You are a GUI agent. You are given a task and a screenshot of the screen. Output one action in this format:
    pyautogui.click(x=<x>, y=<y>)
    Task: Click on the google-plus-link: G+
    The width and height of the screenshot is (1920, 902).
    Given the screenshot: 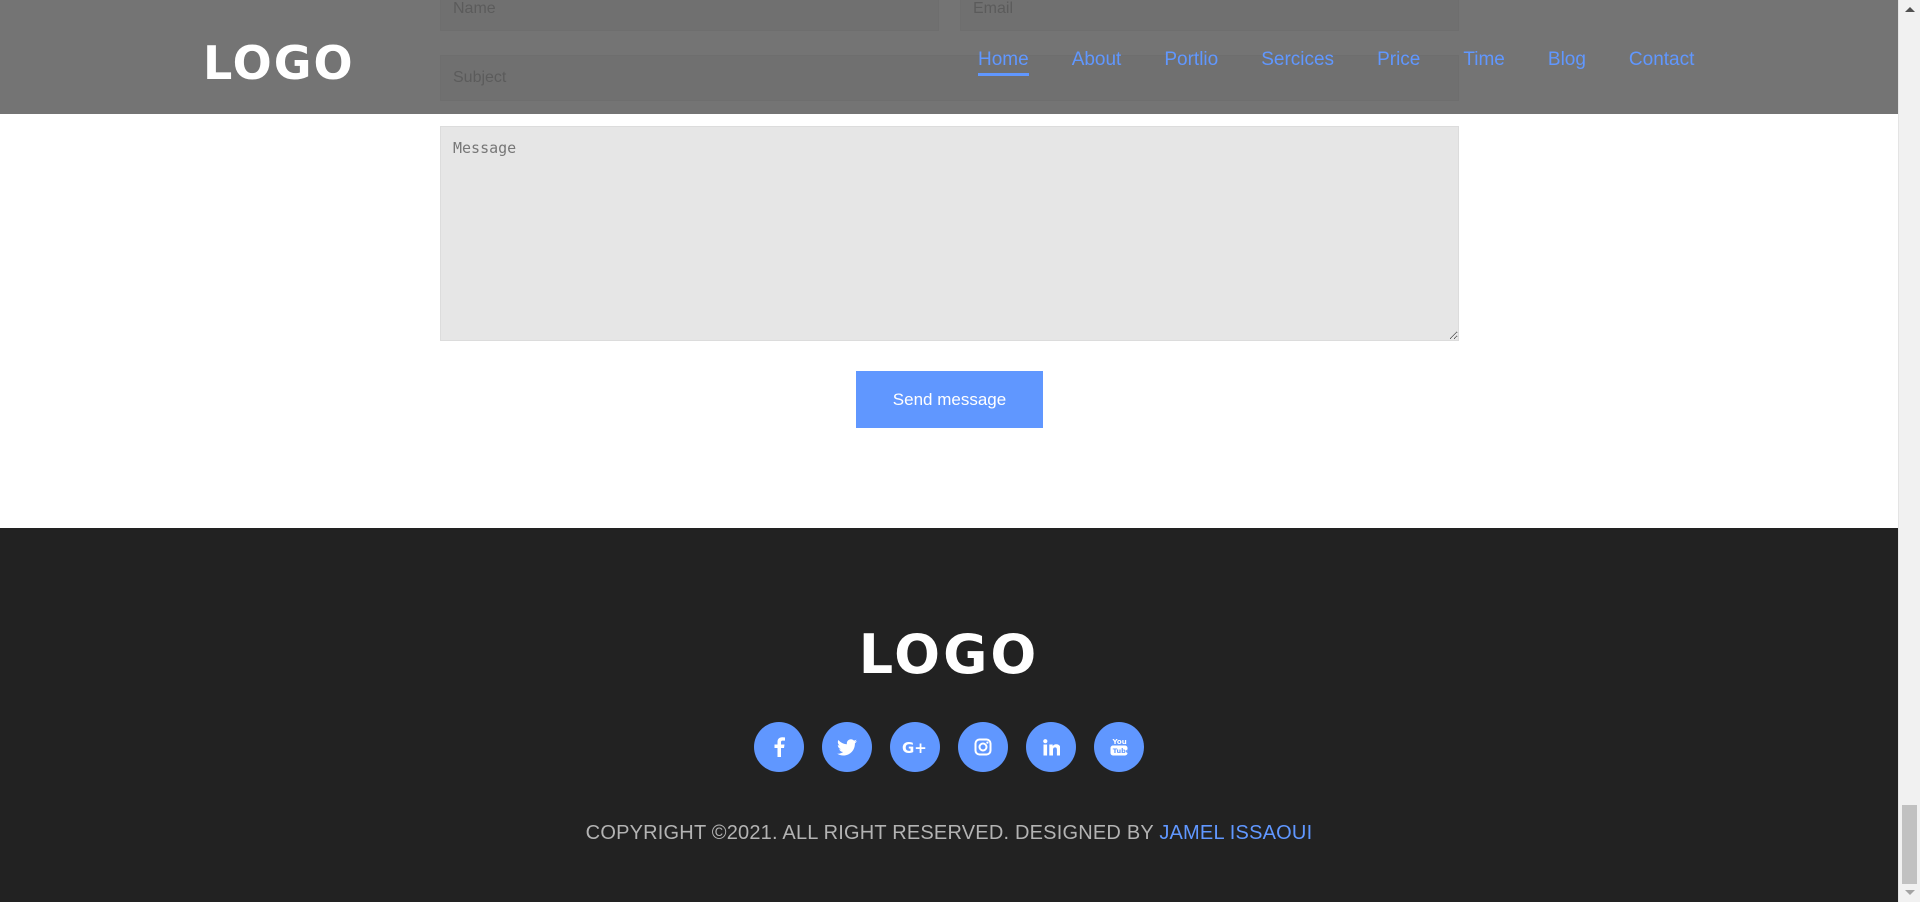 What is the action you would take?
    pyautogui.click(x=915, y=747)
    